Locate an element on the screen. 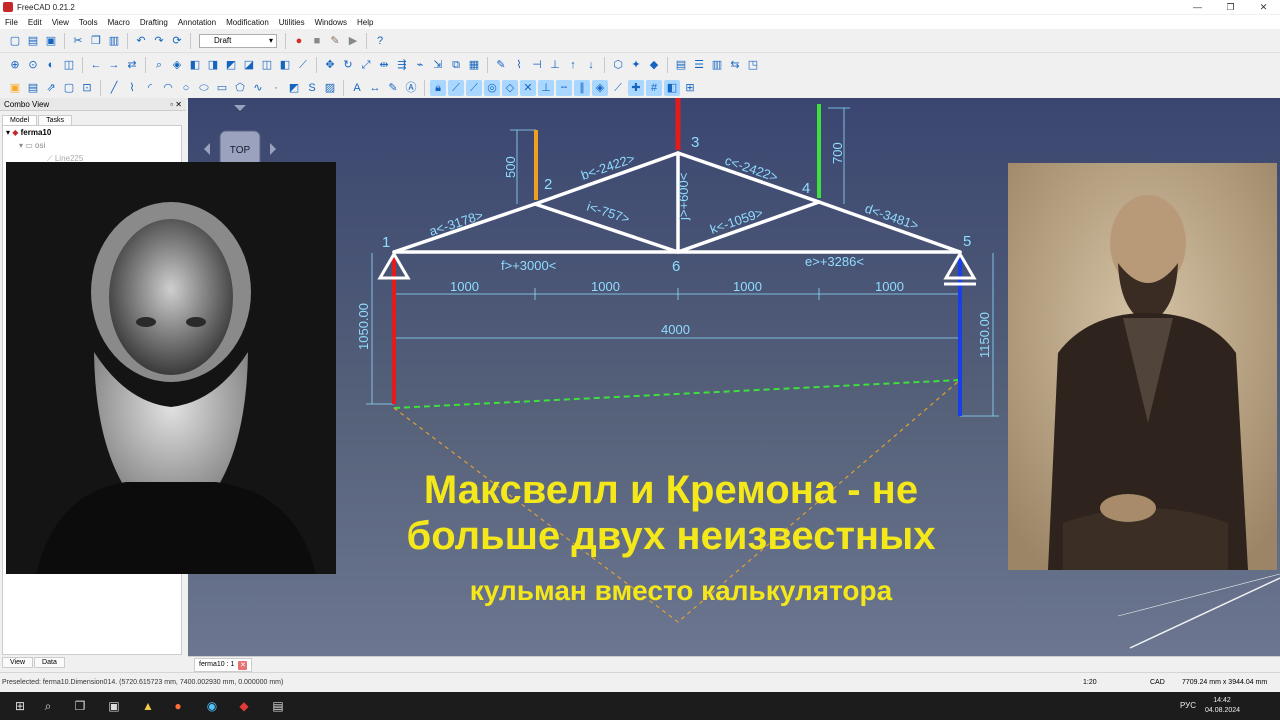 This screenshot has width=1280, height=720. sync-view-icon: ⇄ is located at coordinates (132, 65).